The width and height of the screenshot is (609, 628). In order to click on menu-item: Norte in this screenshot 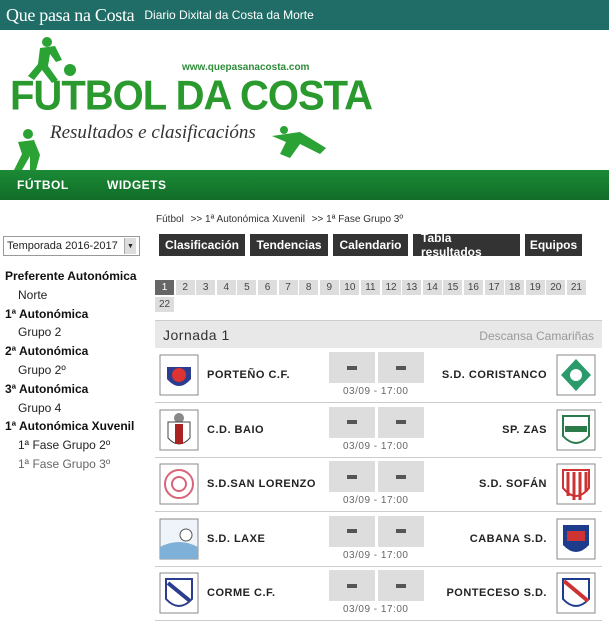, I will do `click(77, 295)`.